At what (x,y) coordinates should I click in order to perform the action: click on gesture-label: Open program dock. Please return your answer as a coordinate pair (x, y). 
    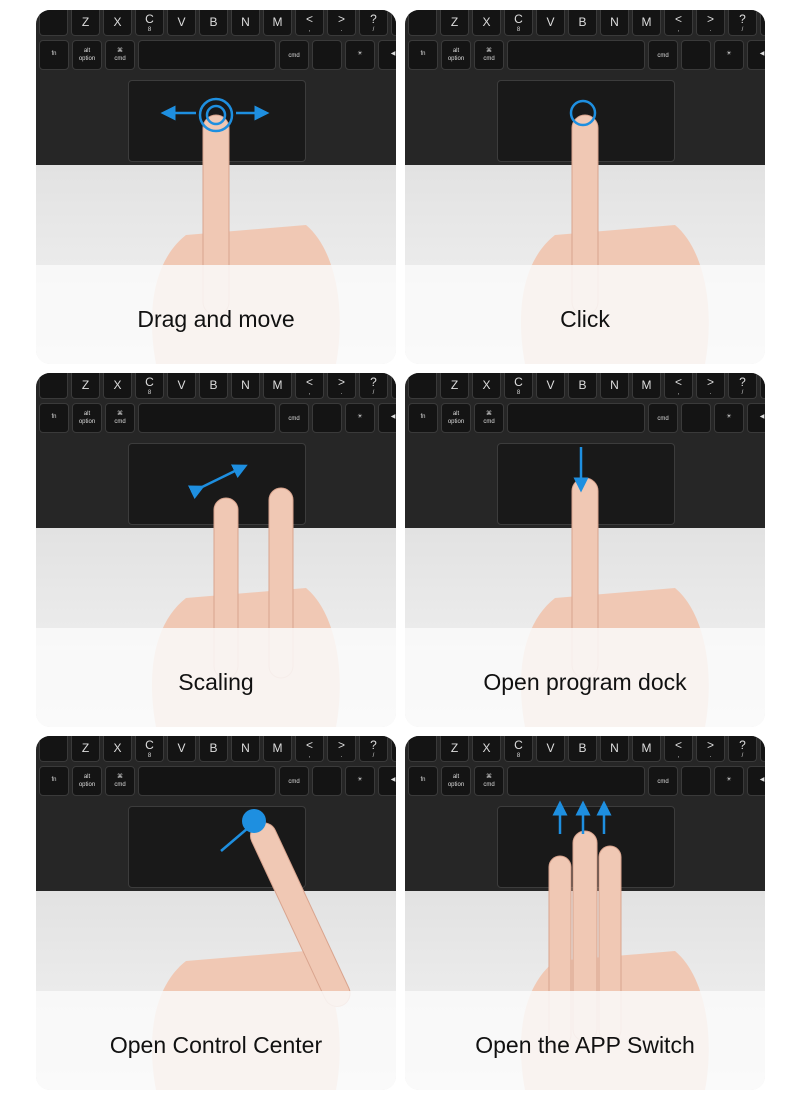
    Looking at the image, I should click on (585, 682).